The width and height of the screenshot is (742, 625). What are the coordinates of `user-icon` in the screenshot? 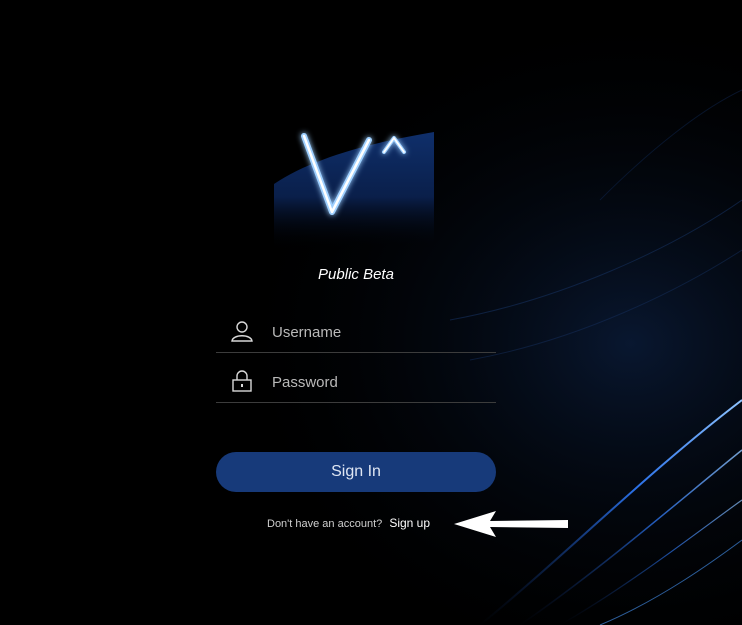 It's located at (242, 331).